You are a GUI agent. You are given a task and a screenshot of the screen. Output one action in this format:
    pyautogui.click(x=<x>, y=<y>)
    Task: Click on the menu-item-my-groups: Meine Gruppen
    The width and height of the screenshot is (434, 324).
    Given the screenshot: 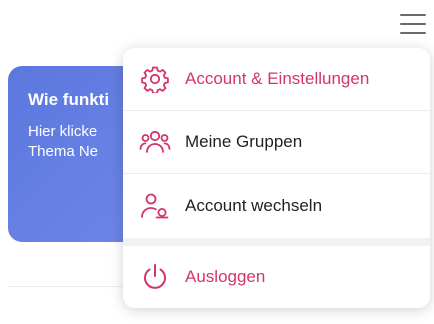 What is the action you would take?
    pyautogui.click(x=276, y=142)
    